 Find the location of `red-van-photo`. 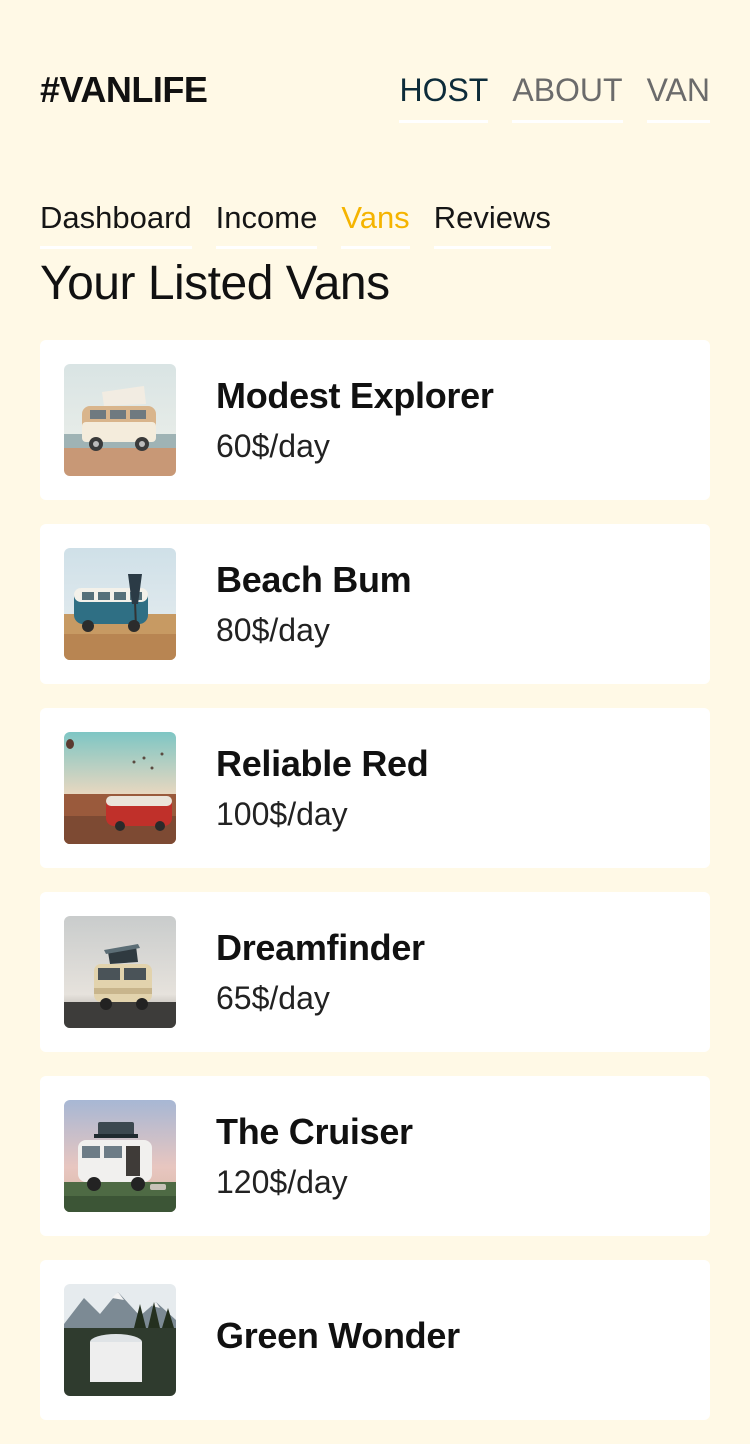

red-van-photo is located at coordinates (120, 788).